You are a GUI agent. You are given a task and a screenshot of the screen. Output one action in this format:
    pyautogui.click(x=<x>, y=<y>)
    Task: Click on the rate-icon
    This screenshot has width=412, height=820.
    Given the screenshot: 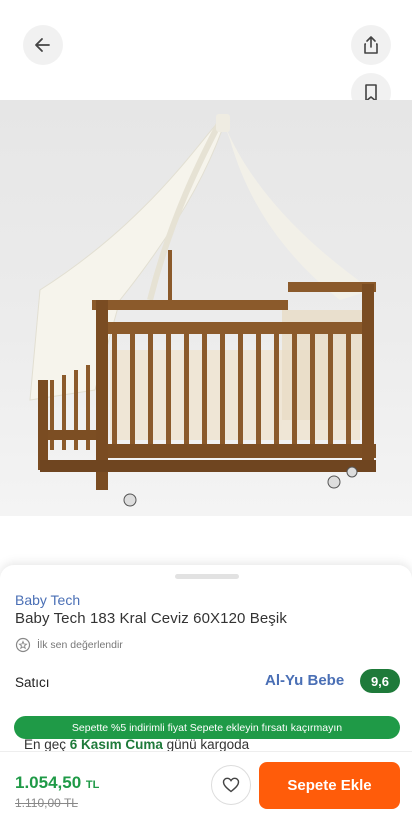 What is the action you would take?
    pyautogui.click(x=23, y=645)
    